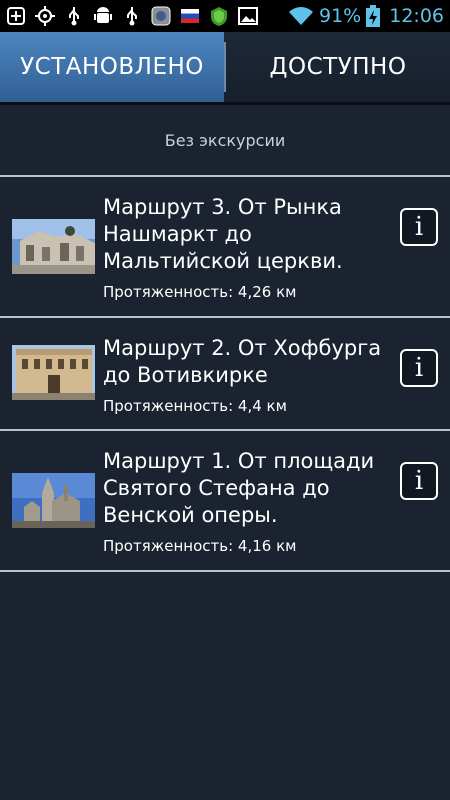  What do you see at coordinates (248, 16) in the screenshot?
I see `image-icon` at bounding box center [248, 16].